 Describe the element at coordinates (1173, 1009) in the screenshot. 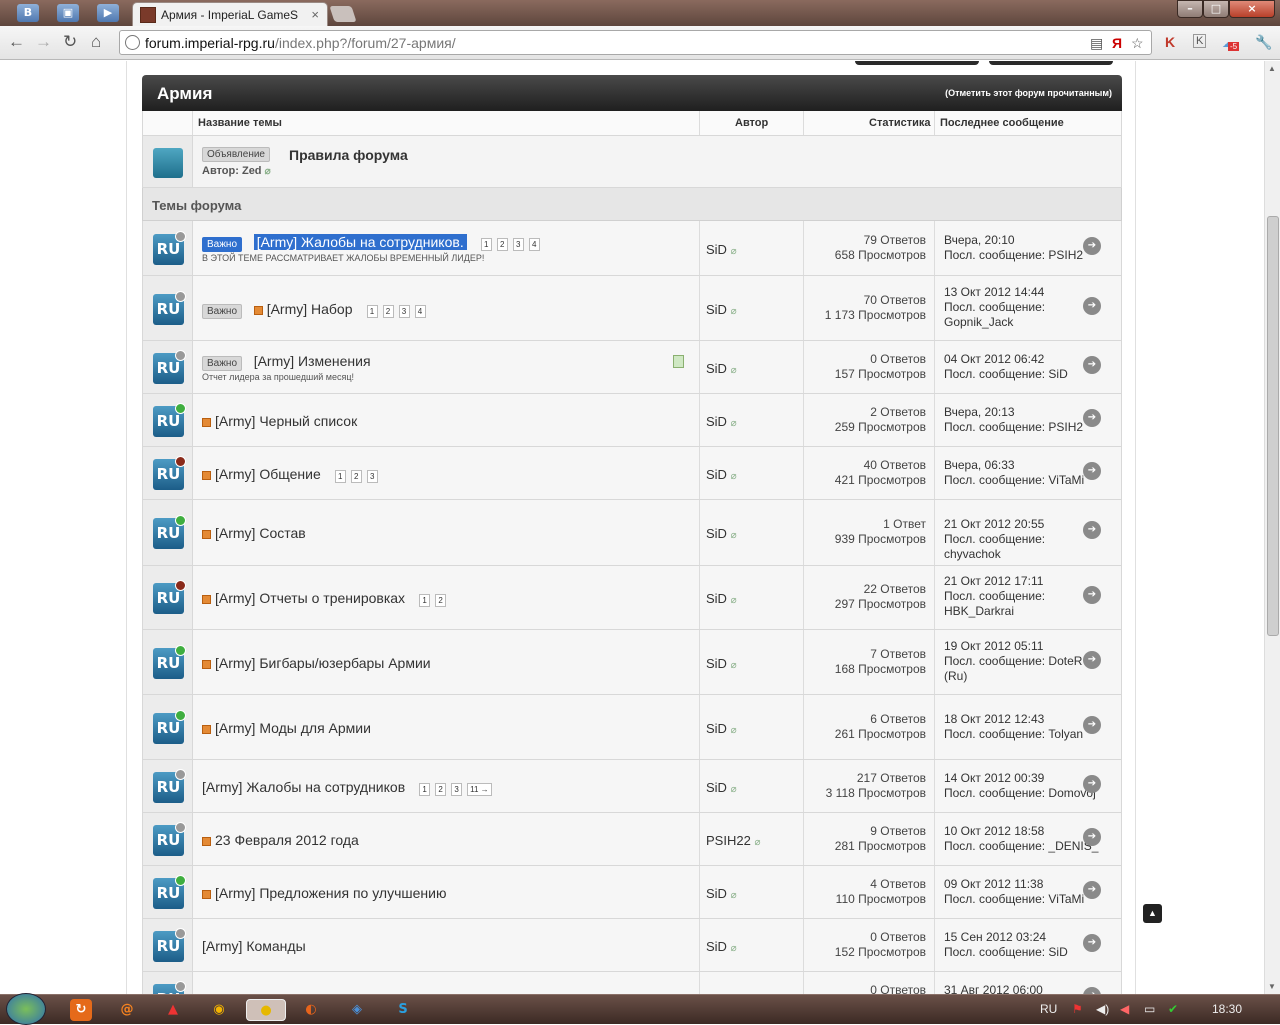

I see `tray-security-icon: ✔` at that location.